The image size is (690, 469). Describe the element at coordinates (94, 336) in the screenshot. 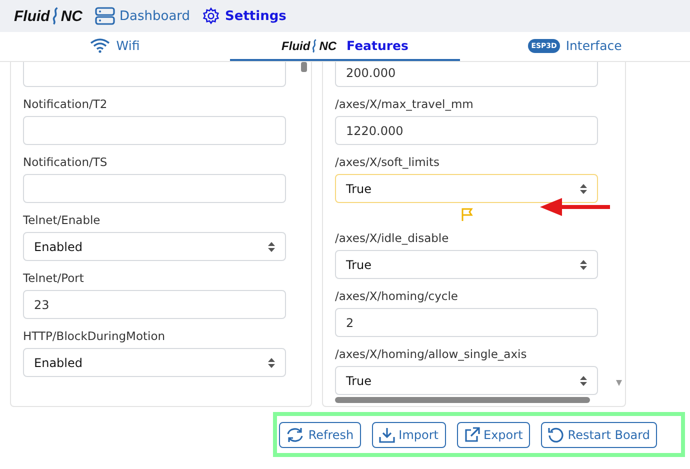

I see `field-label: HTTP/BlockDuringMotion` at that location.